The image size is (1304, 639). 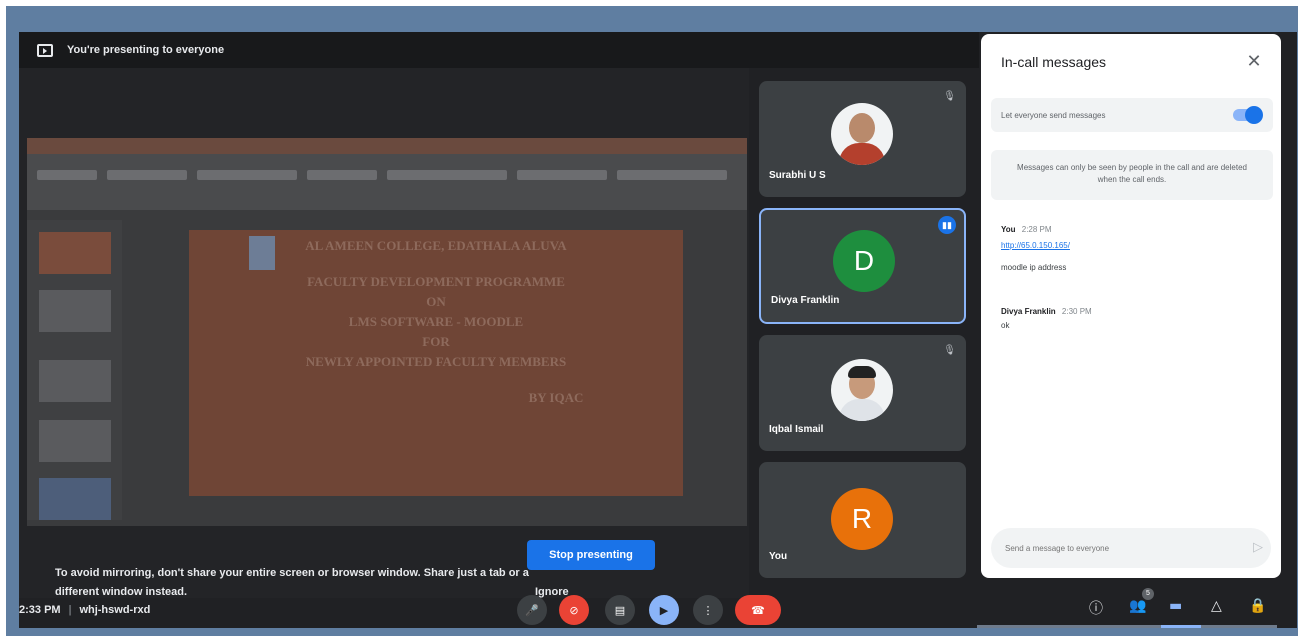 What do you see at coordinates (778, 556) in the screenshot?
I see `participant-name: You` at bounding box center [778, 556].